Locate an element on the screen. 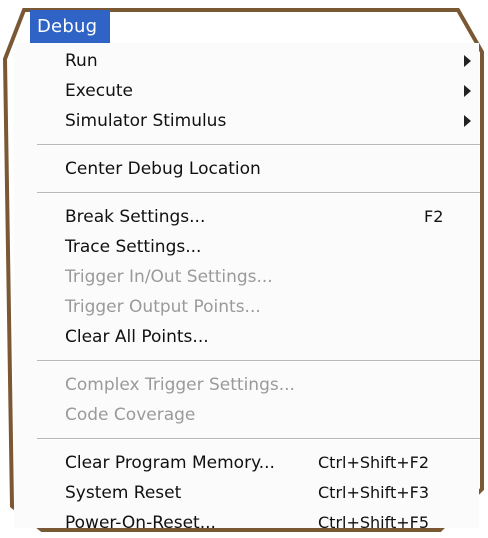 This screenshot has height=538, width=488. menu-item-shortcut: Ctrl+Shift+F5 is located at coordinates (374, 522).